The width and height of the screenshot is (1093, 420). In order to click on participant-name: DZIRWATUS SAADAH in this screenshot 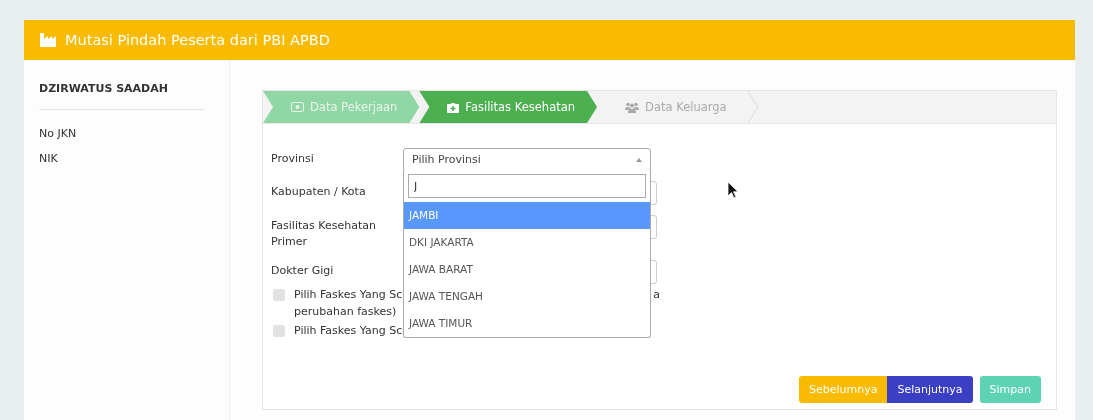, I will do `click(122, 96)`.